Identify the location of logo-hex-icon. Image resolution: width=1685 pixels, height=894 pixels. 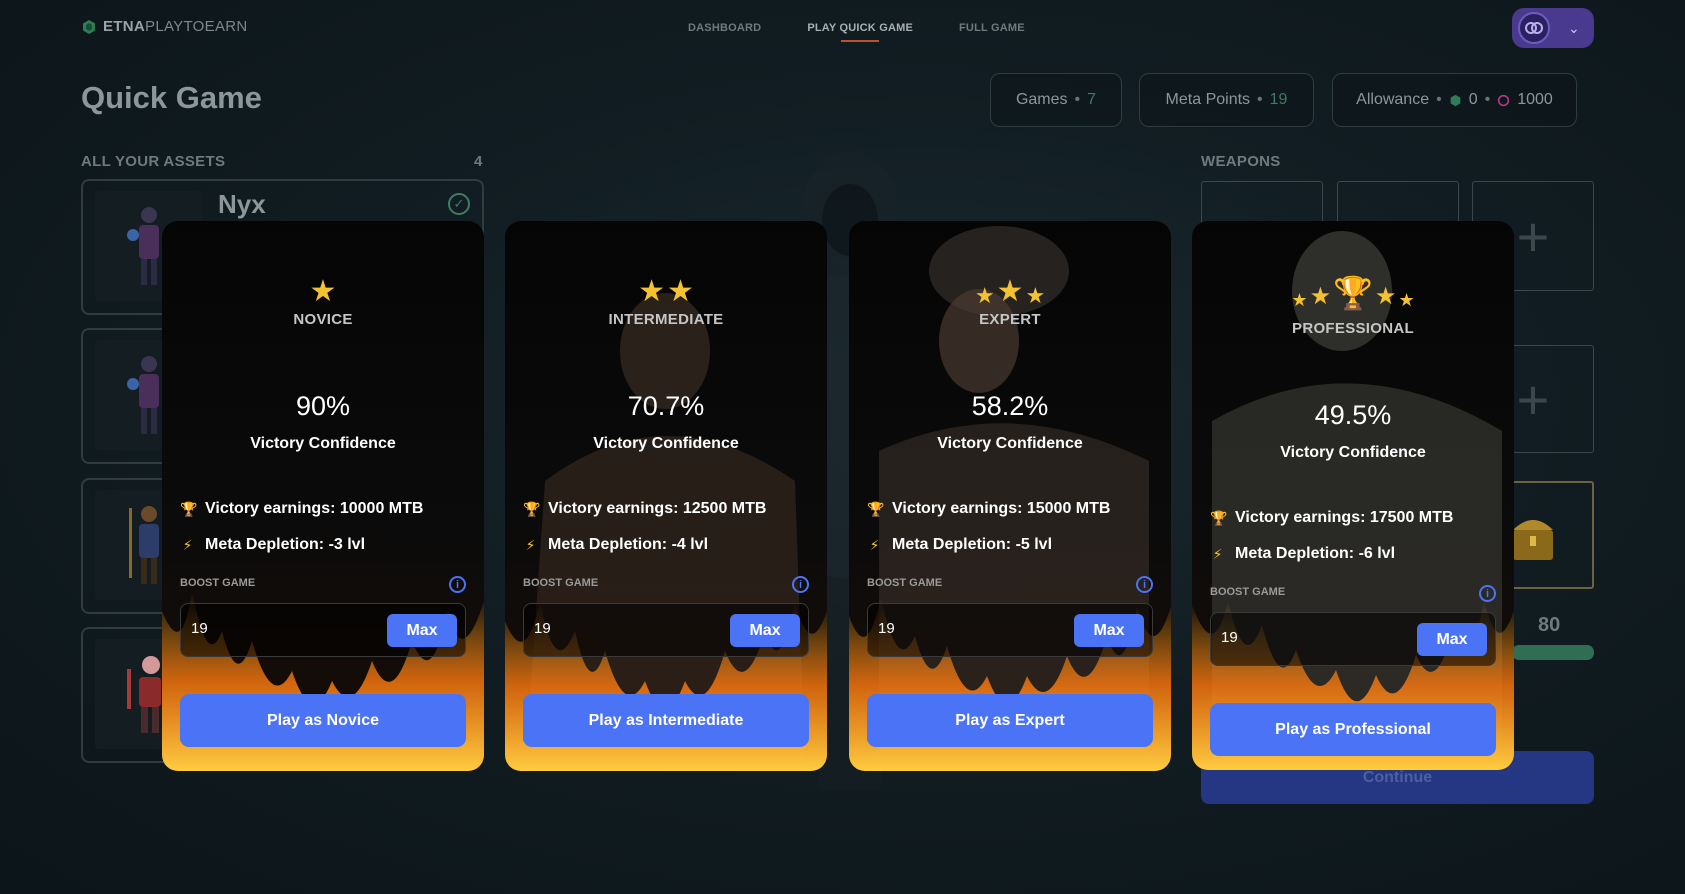
(89, 26).